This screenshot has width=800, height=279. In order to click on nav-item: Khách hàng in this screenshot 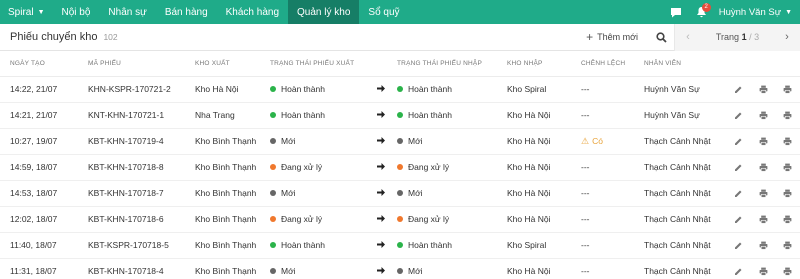, I will do `click(252, 12)`.